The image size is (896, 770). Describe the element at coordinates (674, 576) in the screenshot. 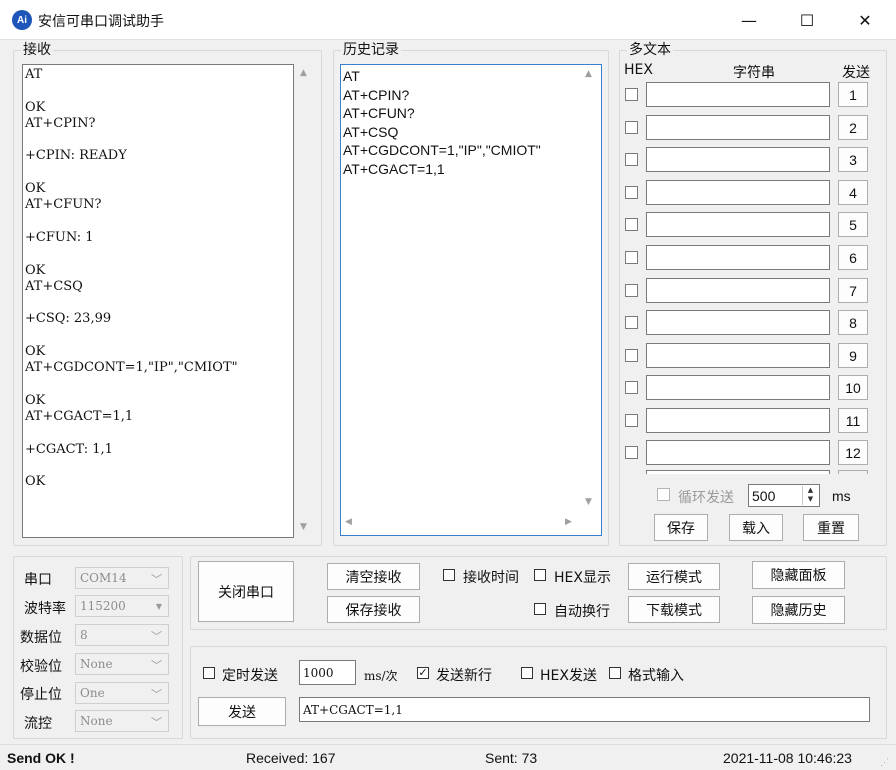

I see `run-mode-button: 运行模式` at that location.